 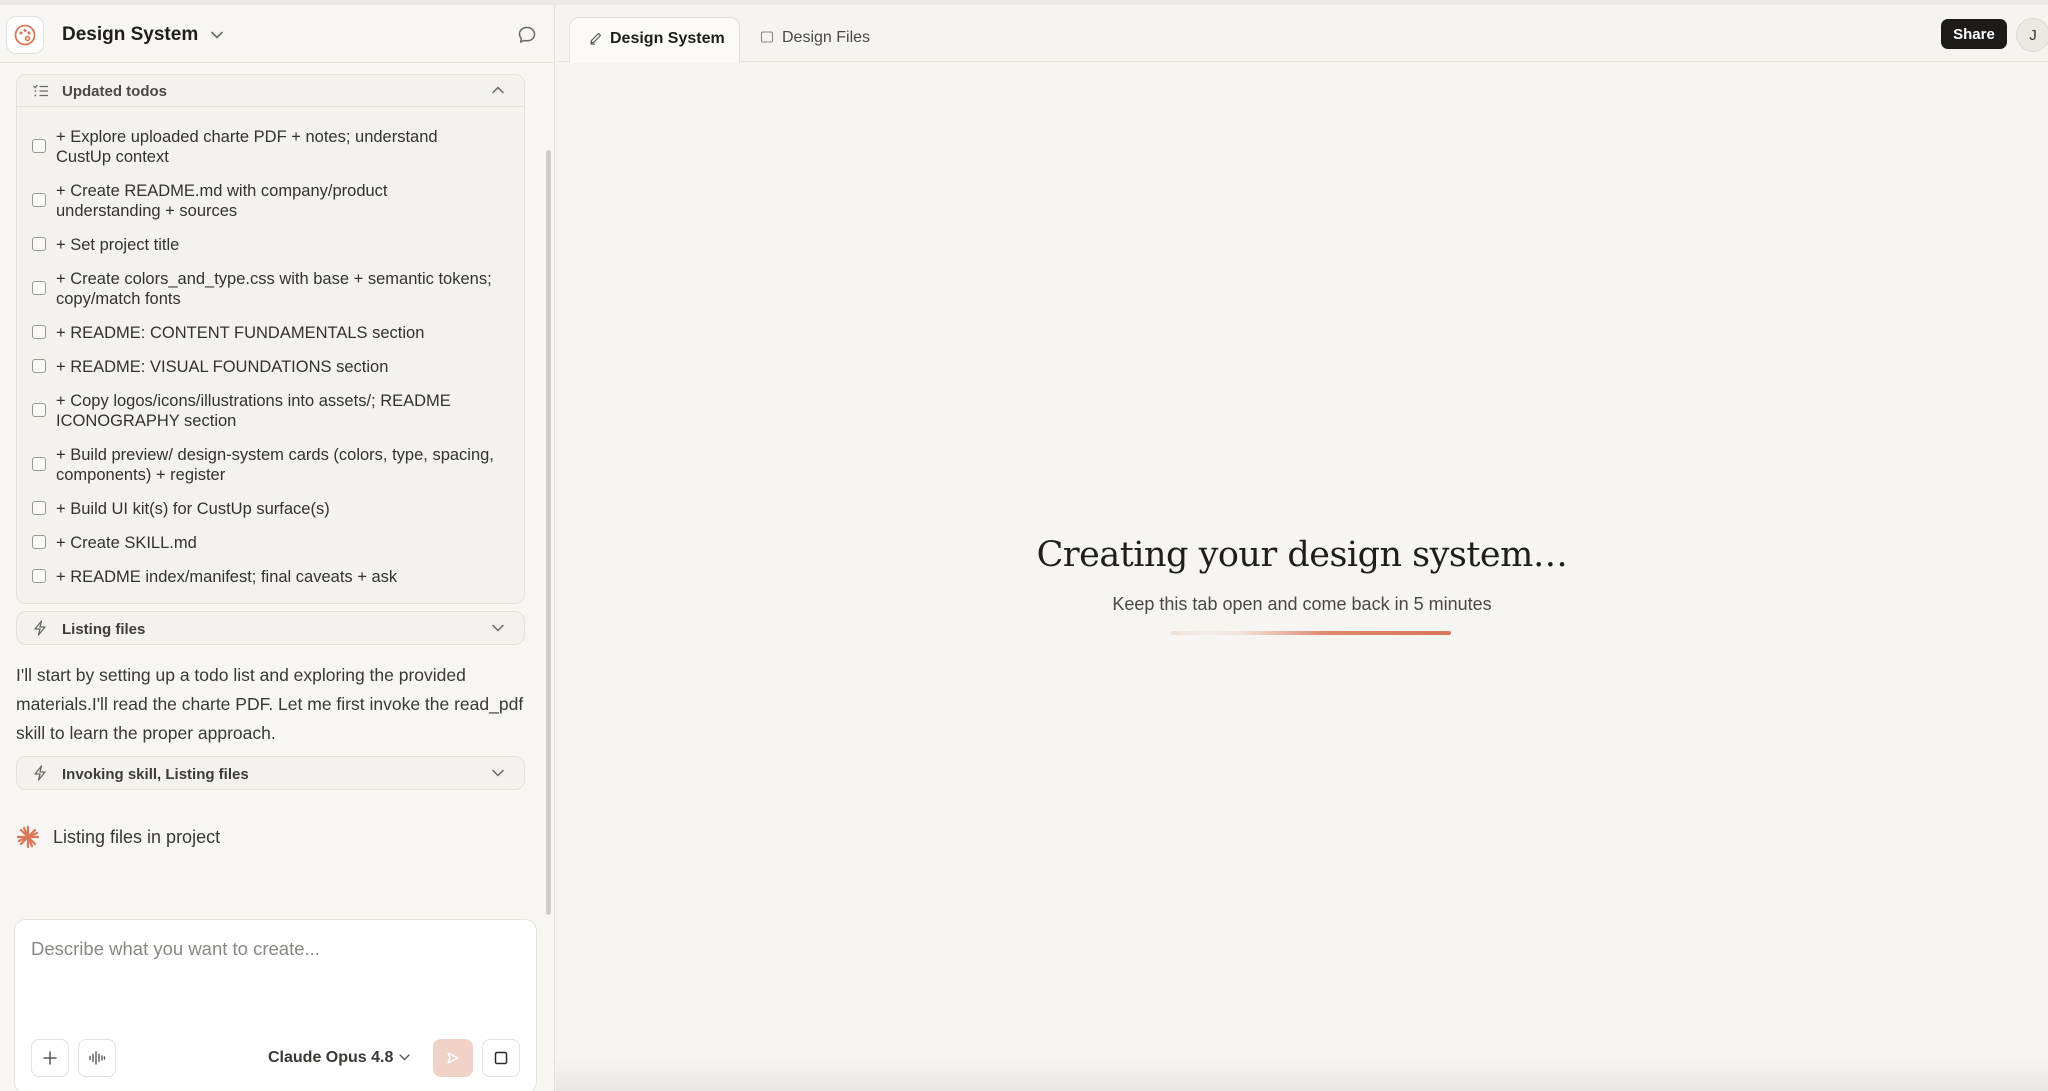 I want to click on voice-input-button, so click(x=97, y=1058).